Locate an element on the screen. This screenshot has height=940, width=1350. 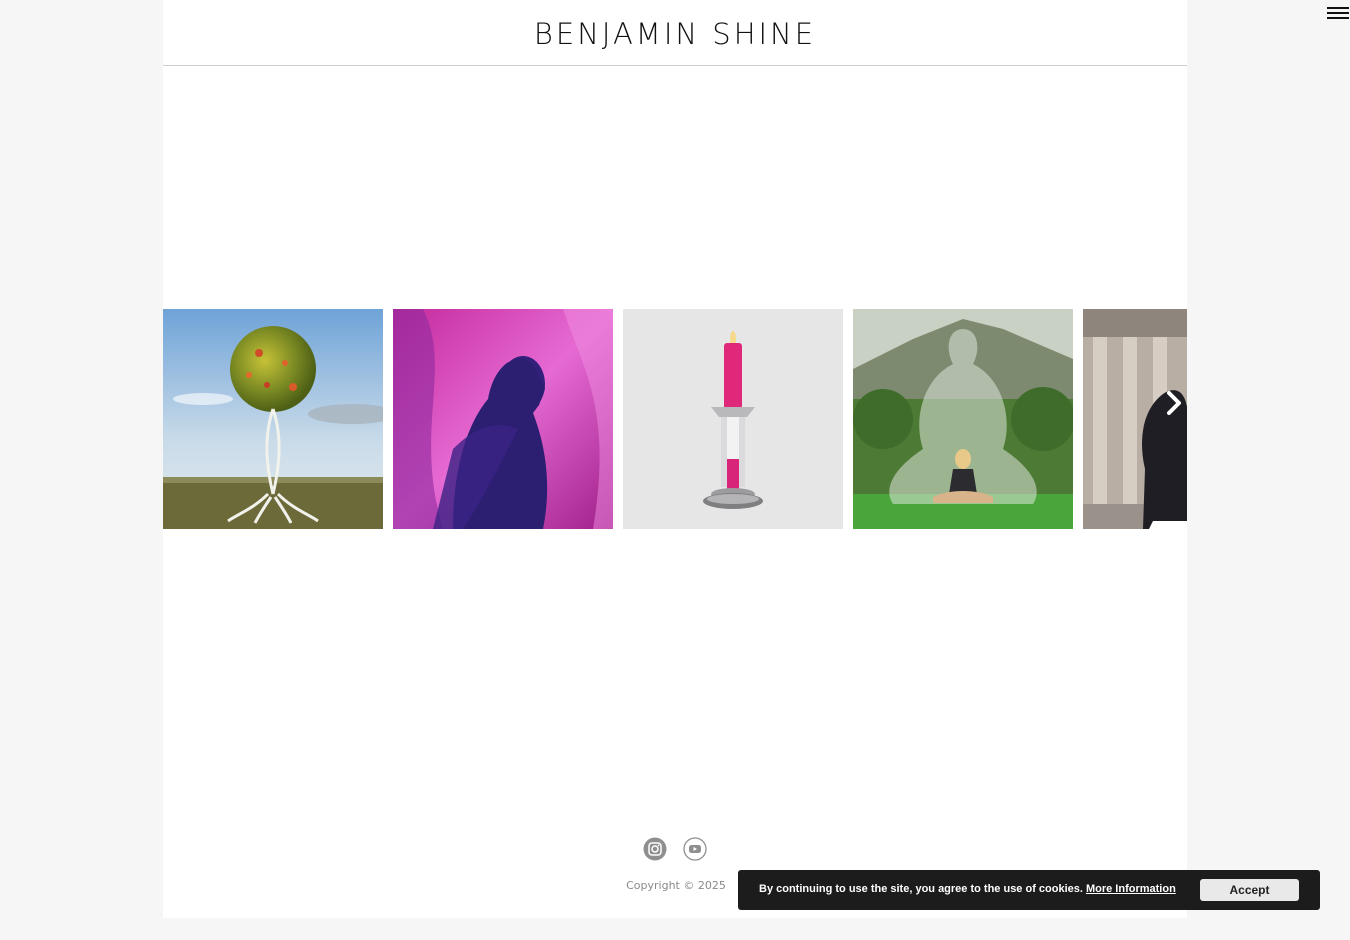
youtube-link is located at coordinates (695, 849).